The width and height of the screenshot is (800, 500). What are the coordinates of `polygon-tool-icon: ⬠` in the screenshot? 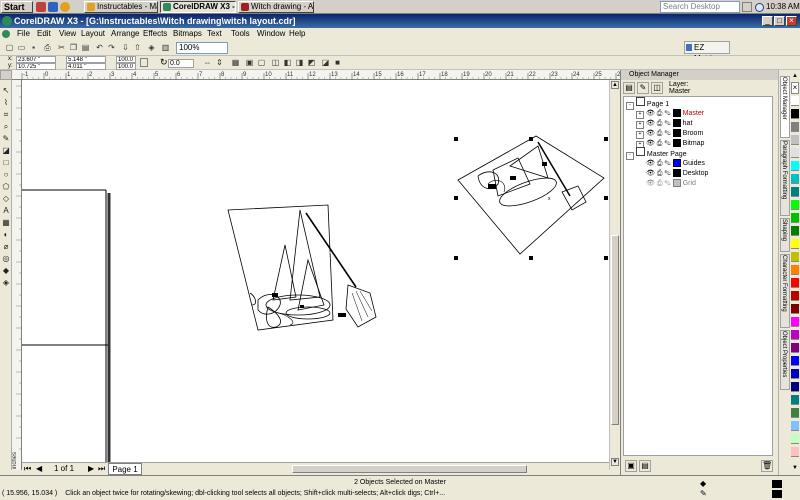 It's located at (6, 187).